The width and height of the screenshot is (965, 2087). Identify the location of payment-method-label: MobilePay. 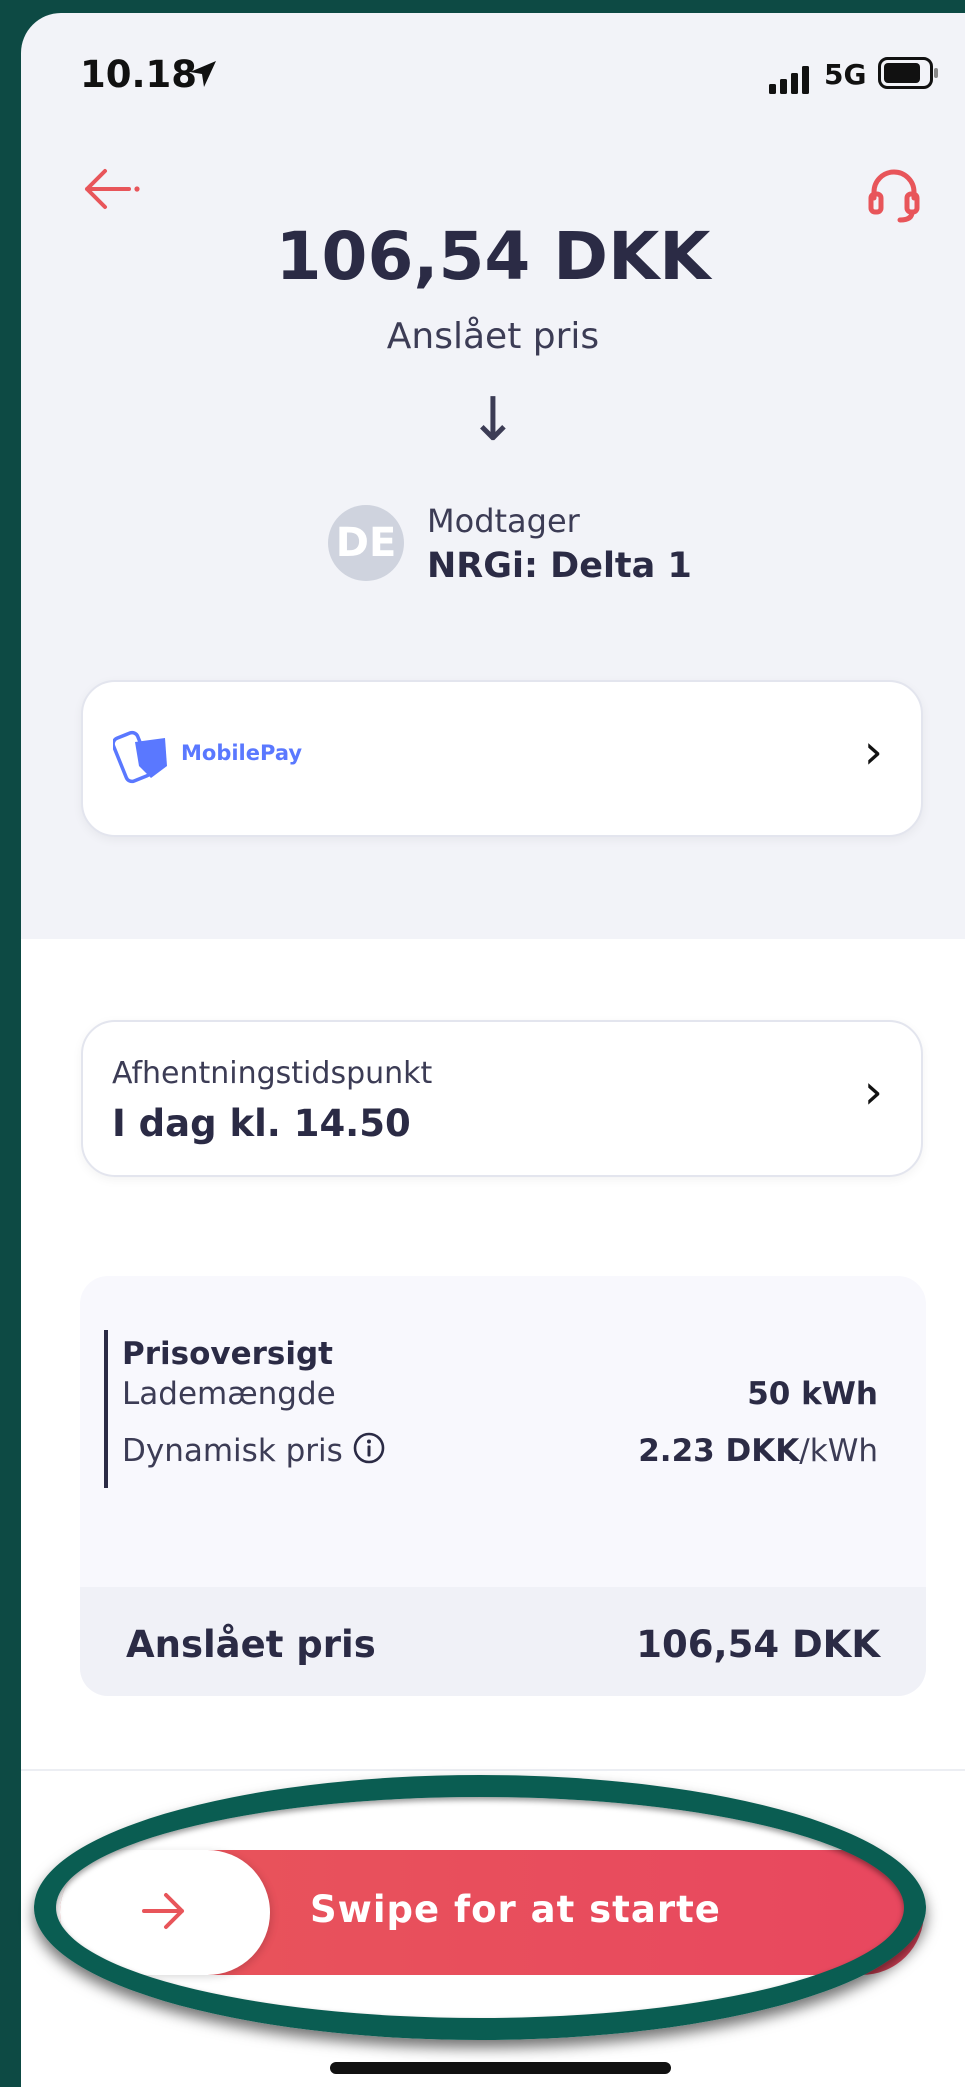
(242, 753).